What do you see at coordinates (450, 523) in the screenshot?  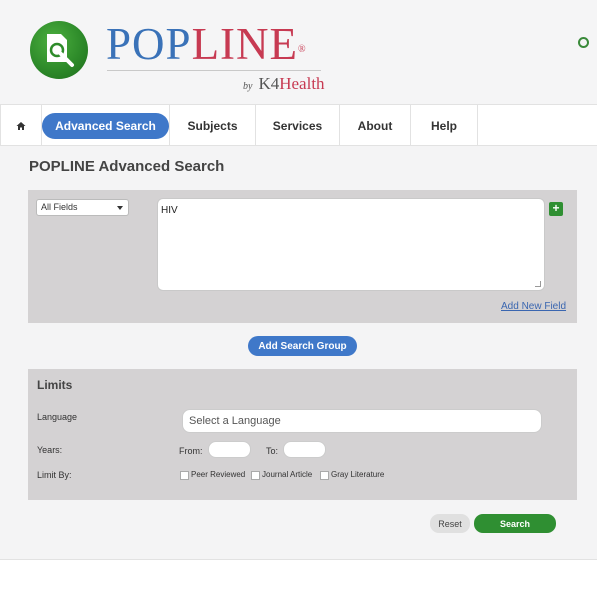 I see `reset-button: Reset` at bounding box center [450, 523].